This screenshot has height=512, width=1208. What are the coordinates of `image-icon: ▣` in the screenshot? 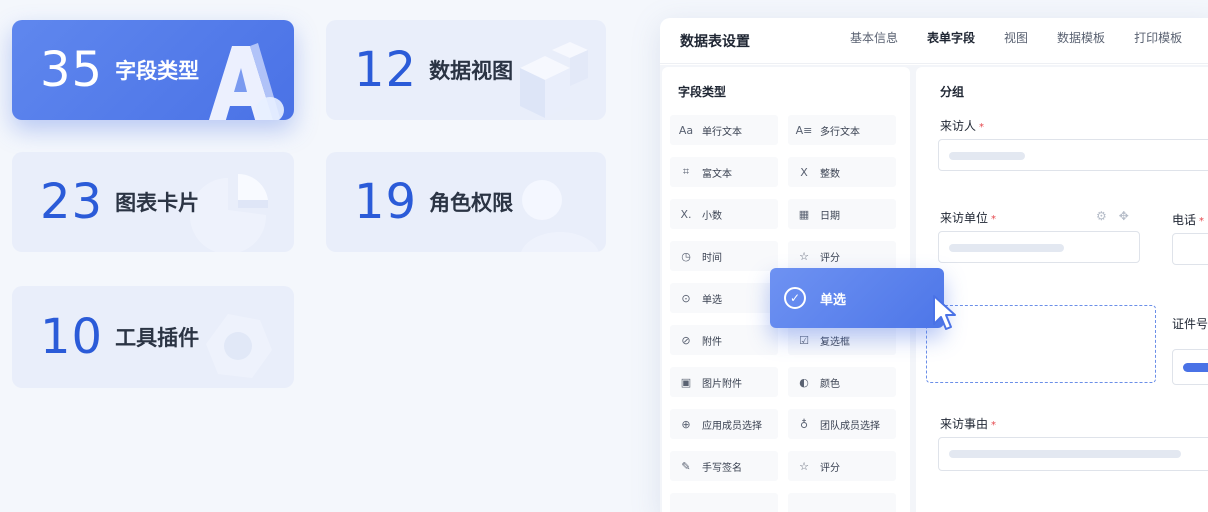 It's located at (686, 382).